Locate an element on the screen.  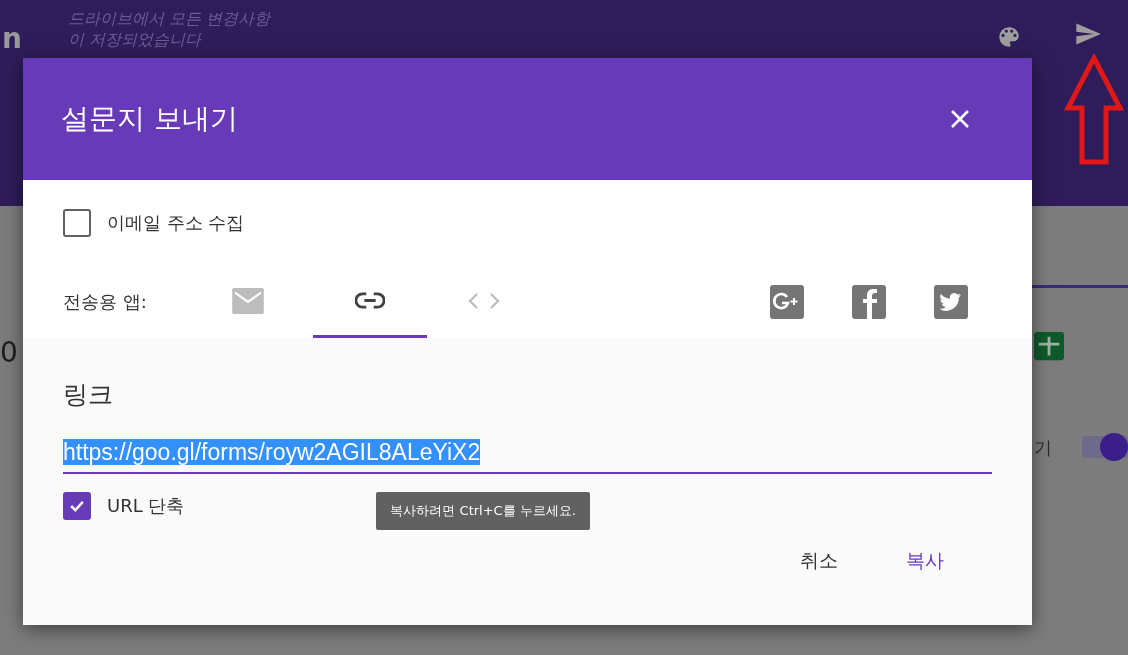
palette-icon is located at coordinates (1009, 37).